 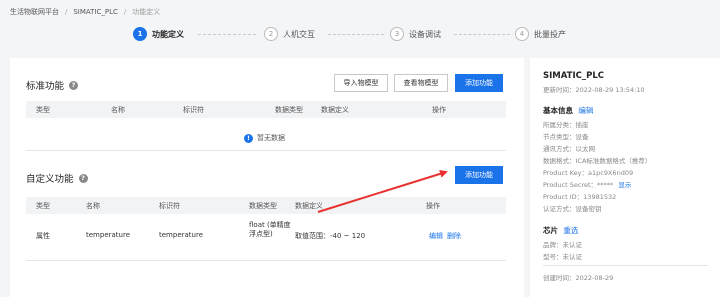 I want to click on updated-time: 更新时间：2022-08-29 13:54:10, so click(x=594, y=90).